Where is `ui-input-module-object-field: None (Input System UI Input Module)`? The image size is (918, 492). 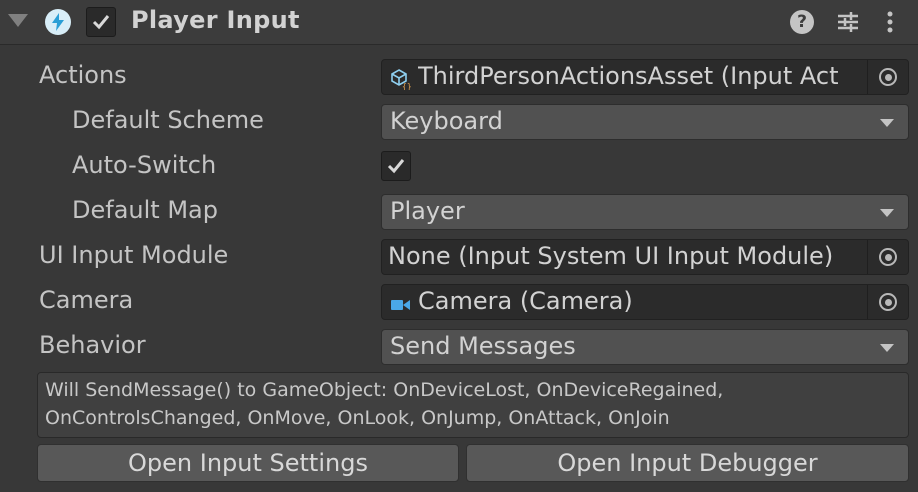 ui-input-module-object-field: None (Input System UI Input Module) is located at coordinates (645, 257).